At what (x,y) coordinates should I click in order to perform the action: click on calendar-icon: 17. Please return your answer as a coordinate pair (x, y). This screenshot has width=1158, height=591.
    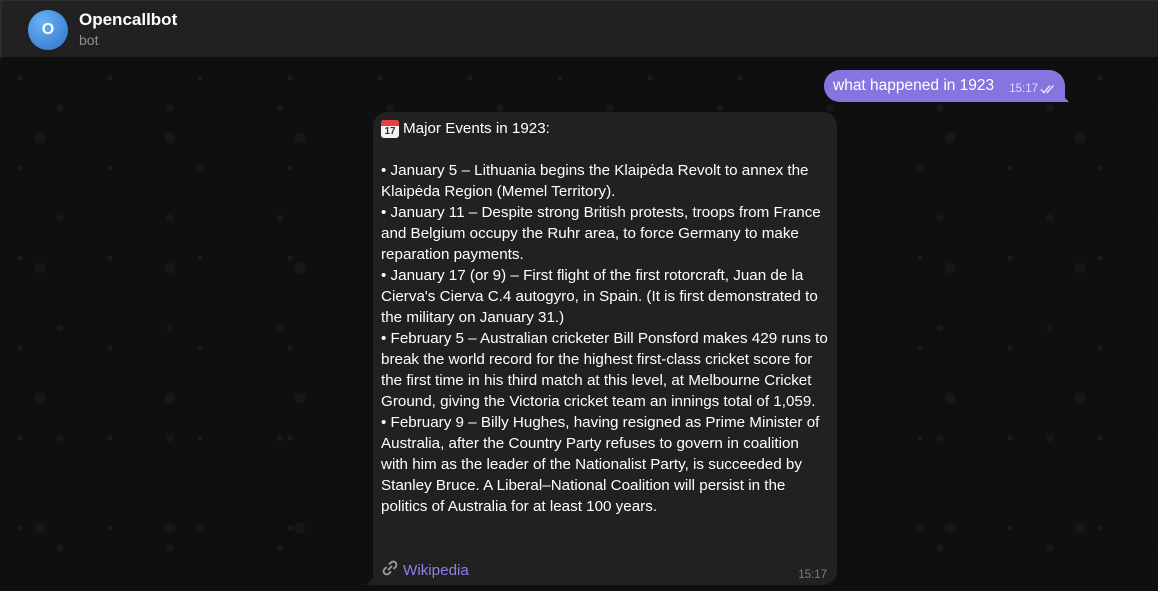
    Looking at the image, I should click on (390, 128).